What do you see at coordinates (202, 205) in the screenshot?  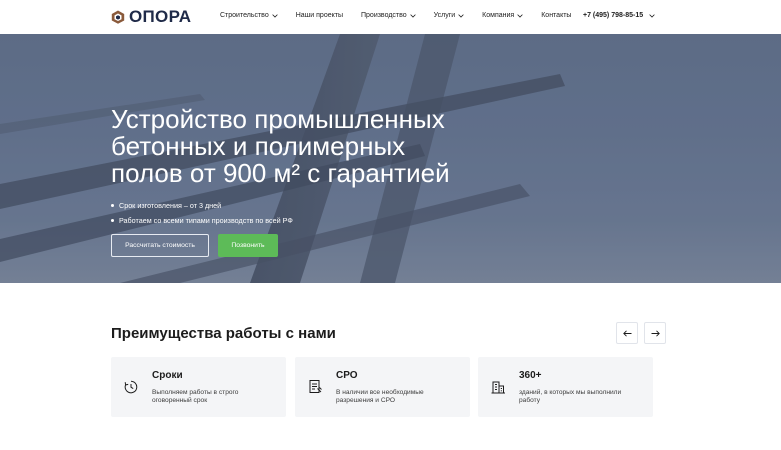 I see `hero-bullet: Срок изготовления – от 3 дней` at bounding box center [202, 205].